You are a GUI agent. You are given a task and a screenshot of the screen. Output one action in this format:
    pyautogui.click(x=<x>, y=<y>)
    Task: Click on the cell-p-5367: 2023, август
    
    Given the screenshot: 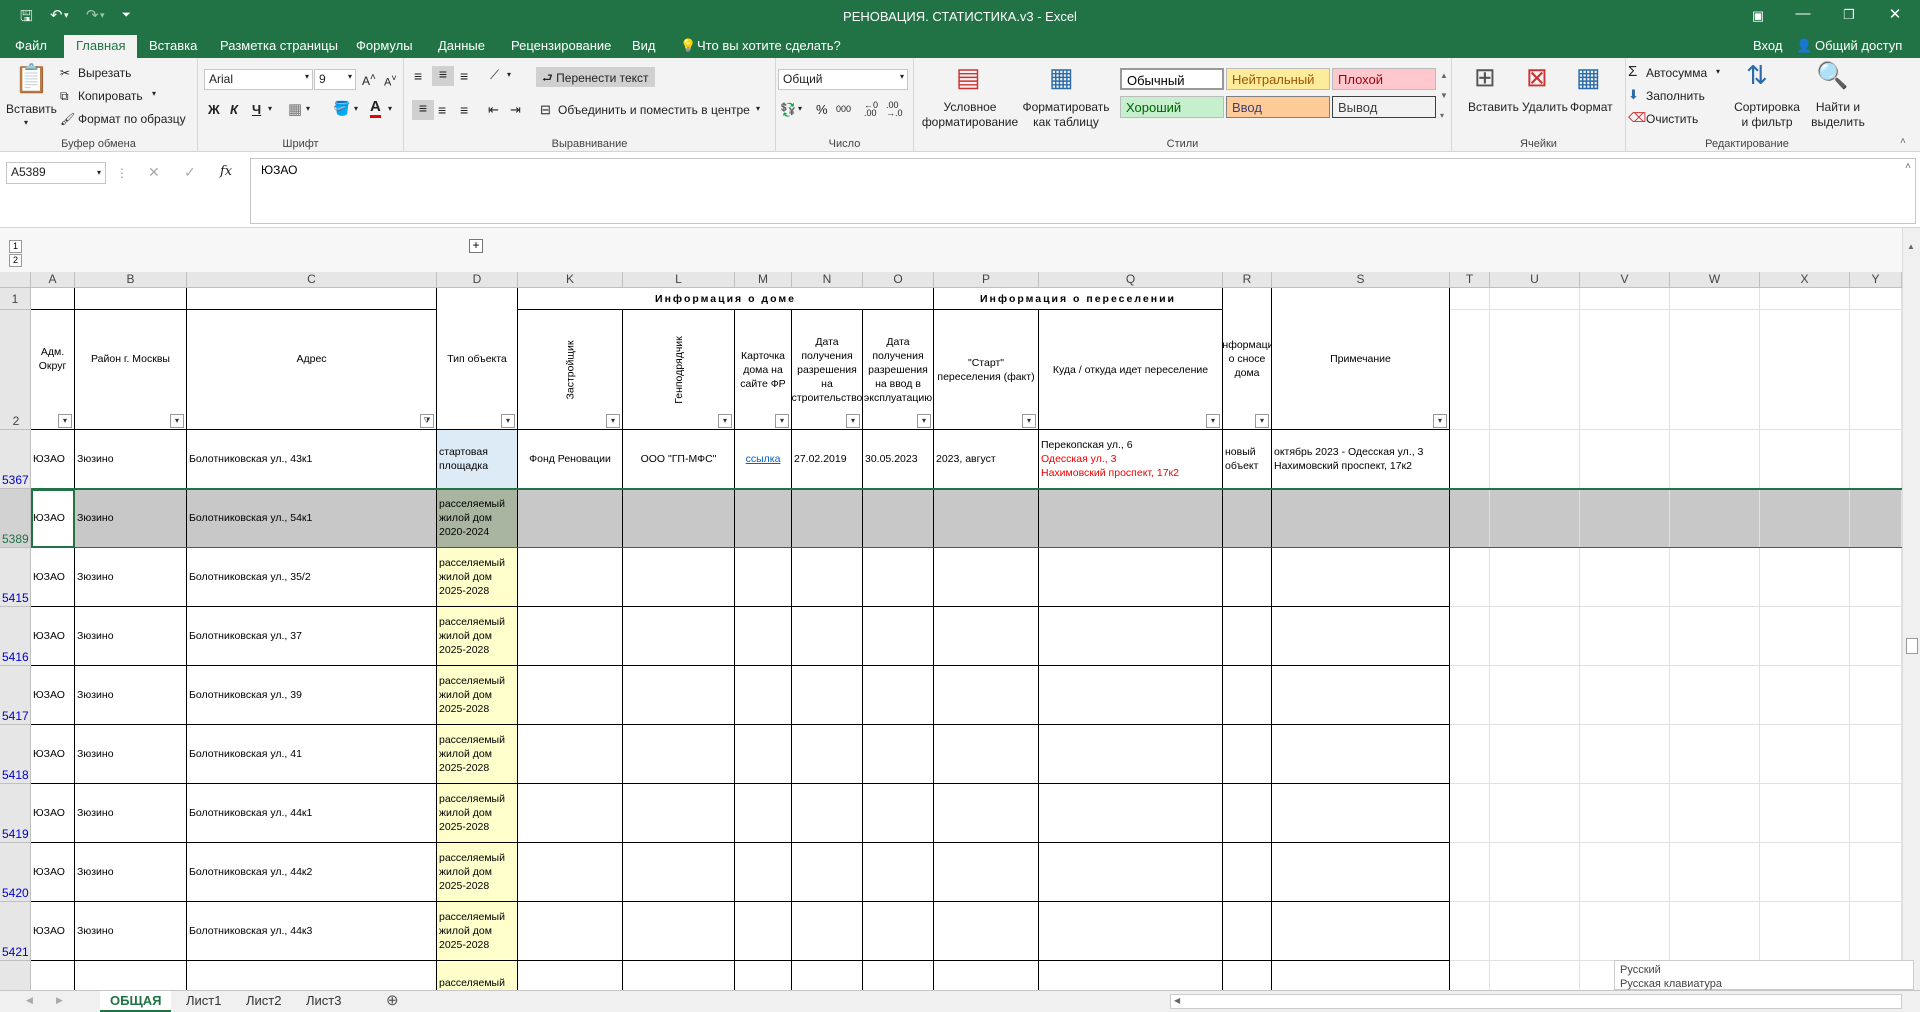 What is the action you would take?
    pyautogui.click(x=986, y=459)
    